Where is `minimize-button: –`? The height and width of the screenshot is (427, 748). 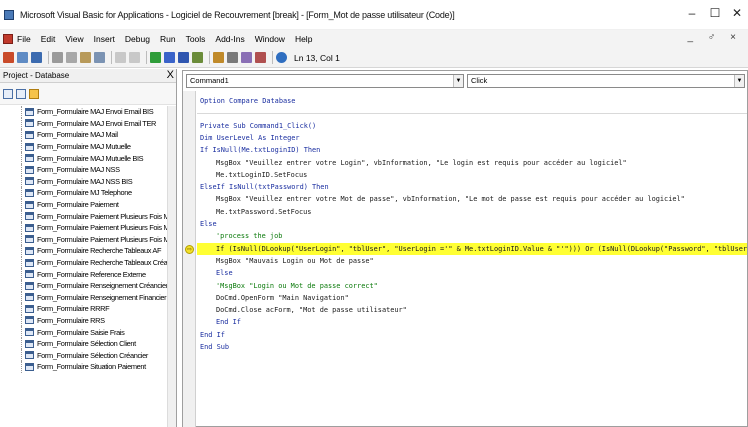 minimize-button: – is located at coordinates (692, 13).